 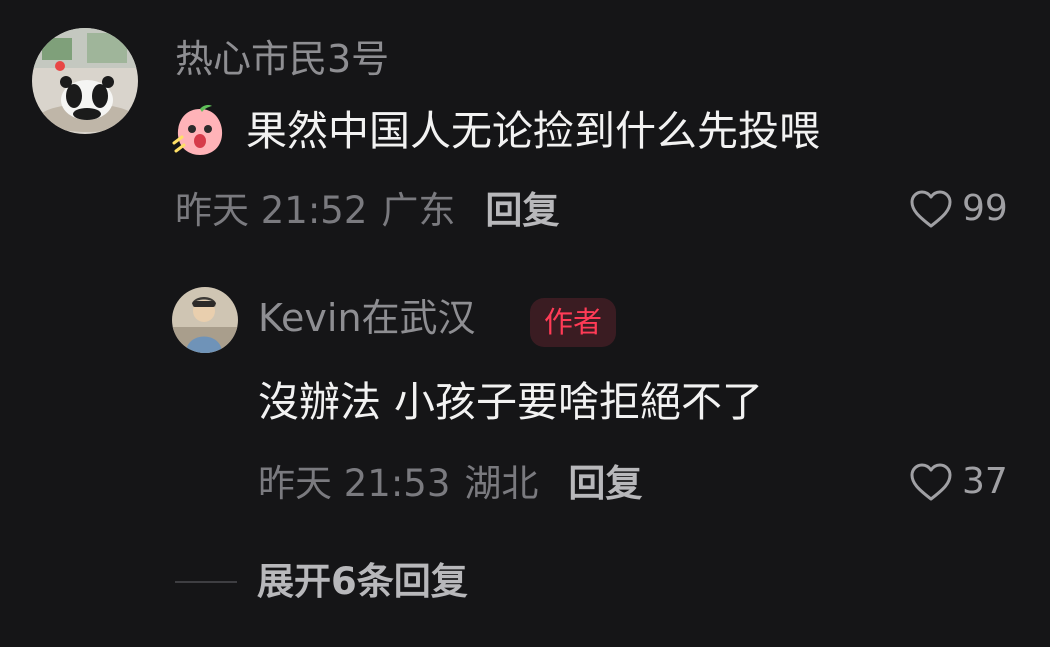 What do you see at coordinates (271, 210) in the screenshot?
I see `comment-time: 昨天 21:52` at bounding box center [271, 210].